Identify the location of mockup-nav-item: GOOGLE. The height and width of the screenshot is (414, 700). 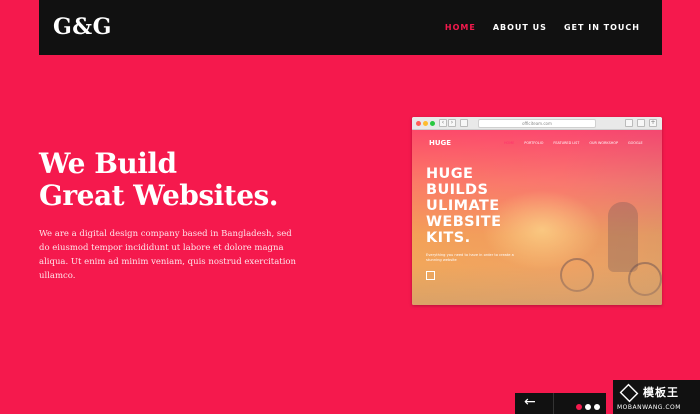
(635, 143).